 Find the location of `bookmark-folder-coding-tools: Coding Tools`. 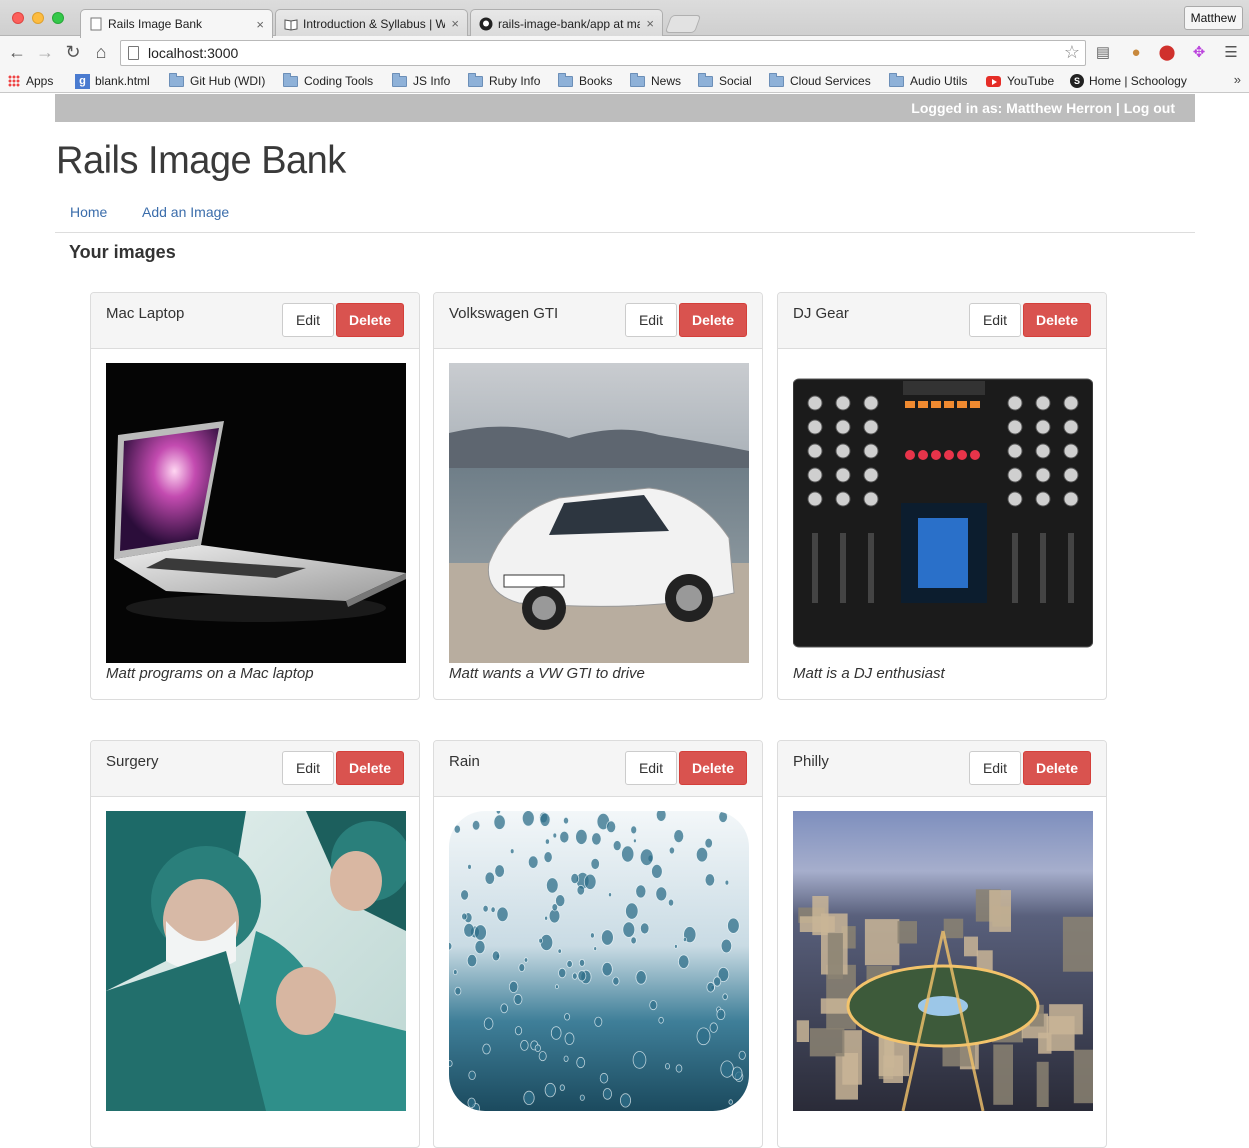

bookmark-folder-coding-tools: Coding Tools is located at coordinates (328, 80).